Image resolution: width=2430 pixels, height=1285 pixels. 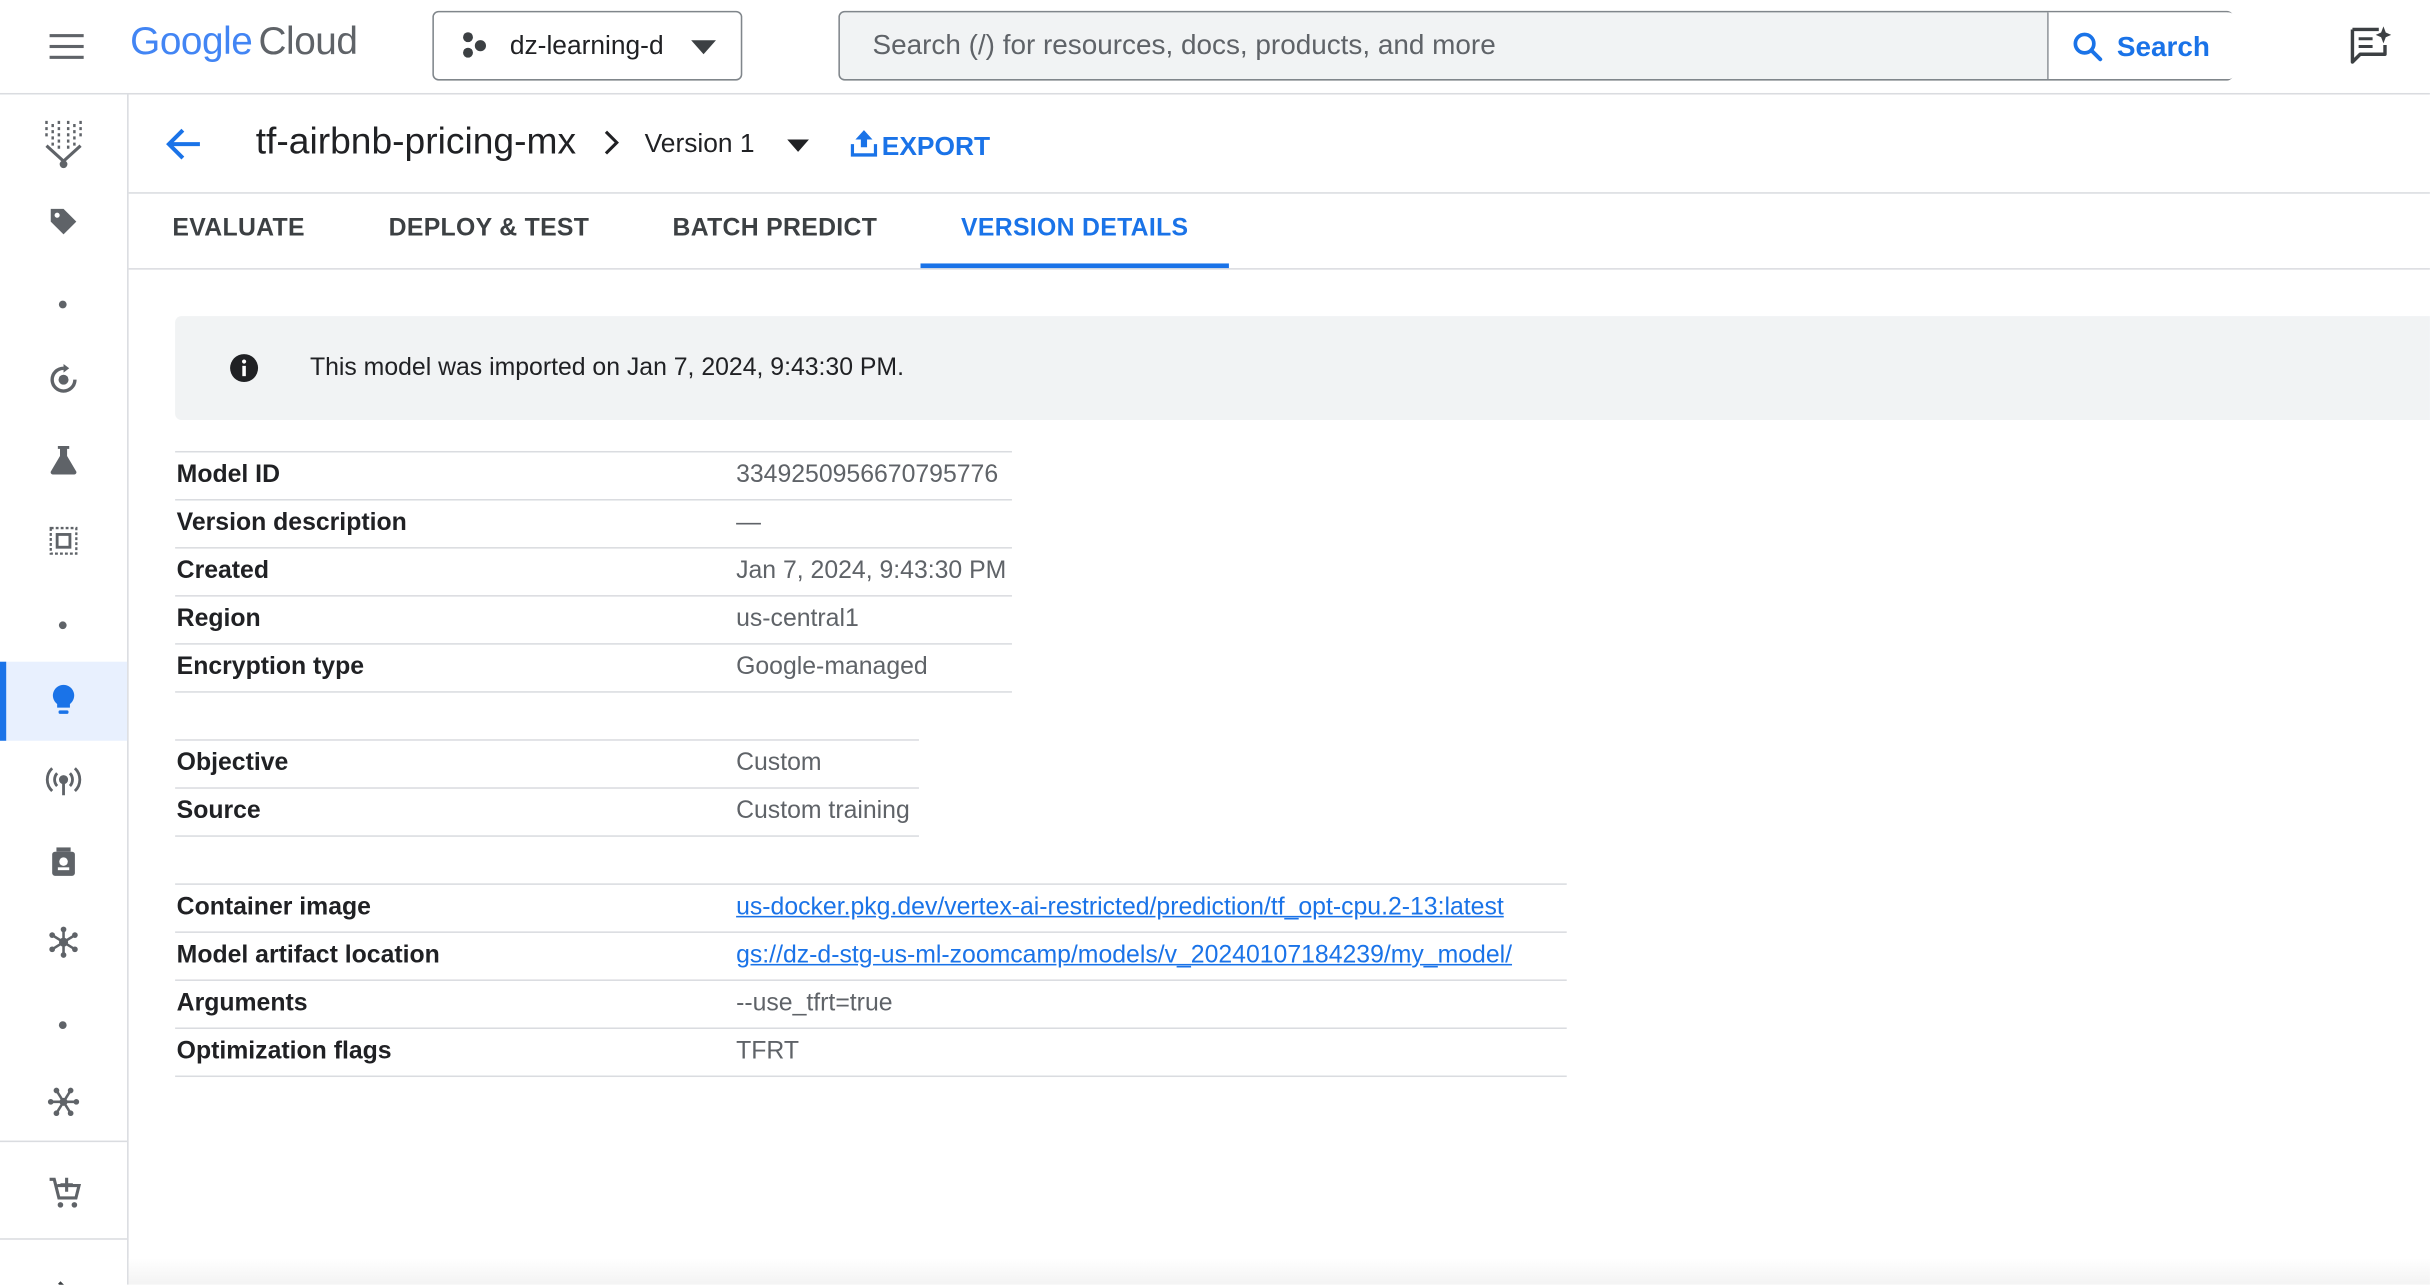 I want to click on tab-deploy-test: DEPLOY & TEST, so click(x=489, y=230).